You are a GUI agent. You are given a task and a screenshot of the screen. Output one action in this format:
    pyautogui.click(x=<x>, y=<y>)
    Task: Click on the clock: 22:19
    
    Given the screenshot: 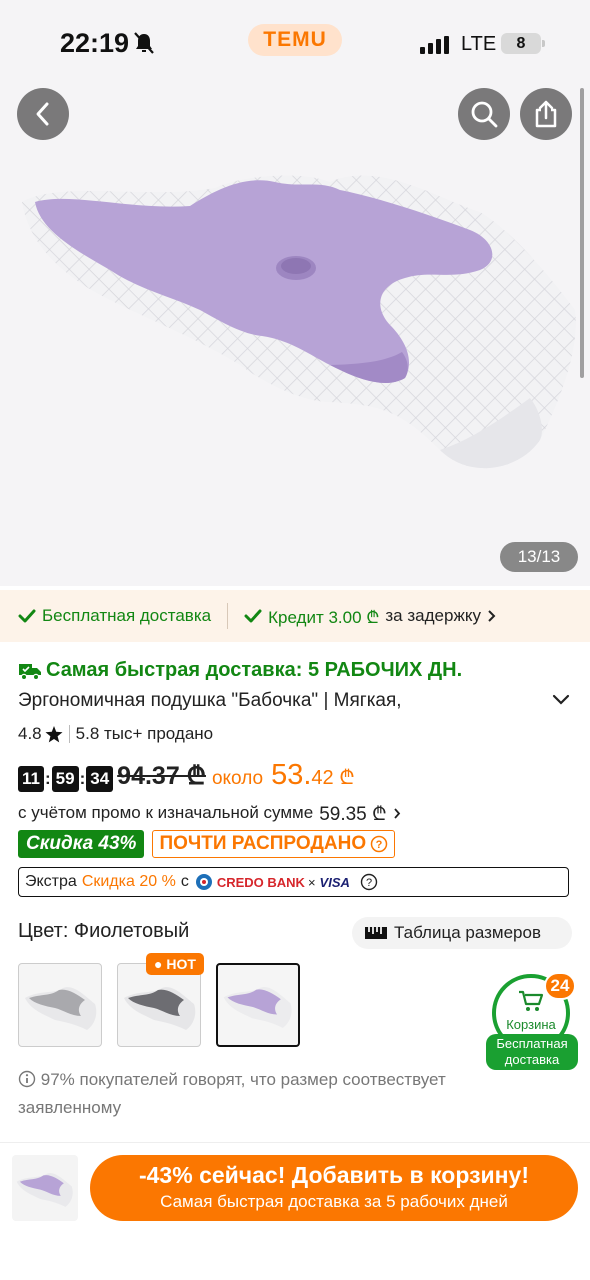 What is the action you would take?
    pyautogui.click(x=95, y=43)
    